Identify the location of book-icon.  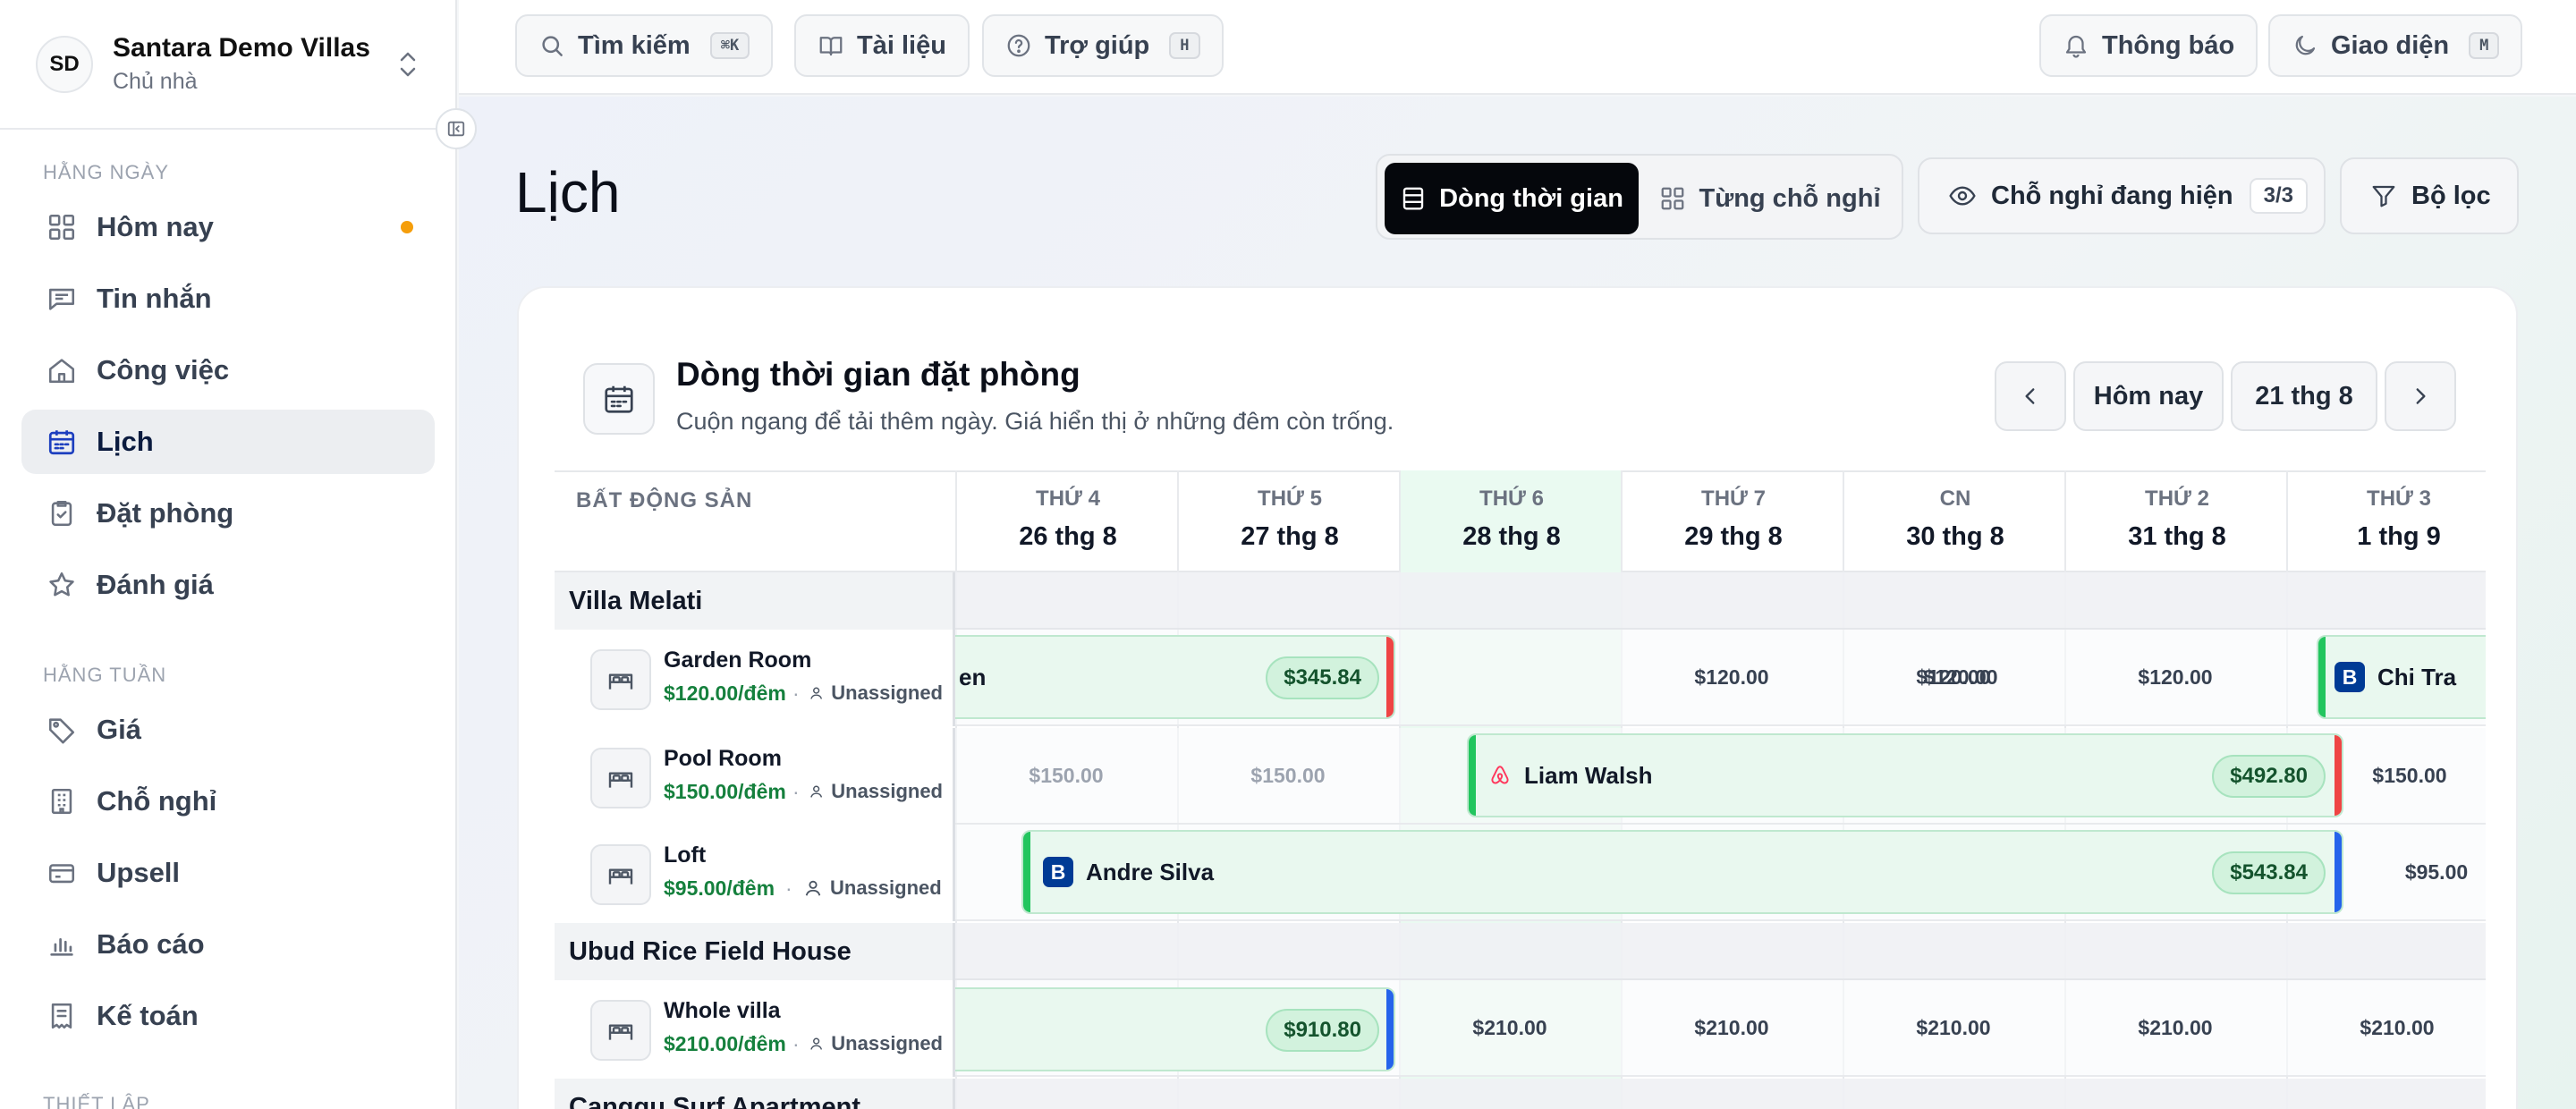
(831, 47).